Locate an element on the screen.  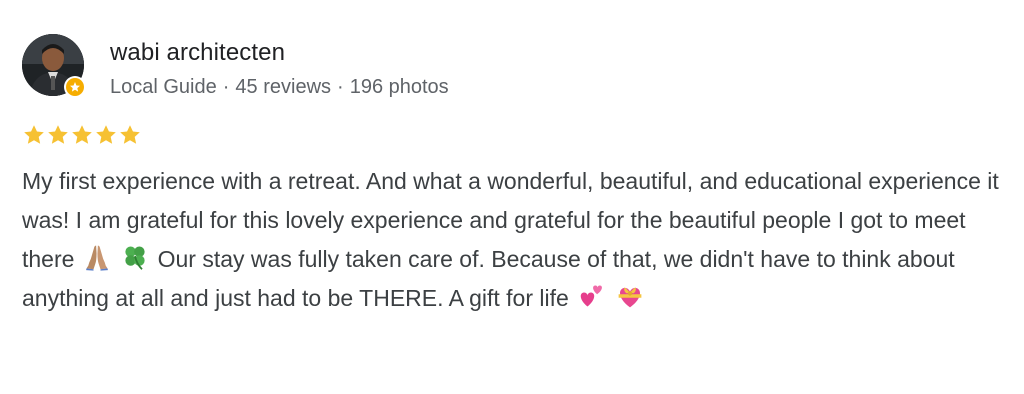
star-rating is located at coordinates (517, 135).